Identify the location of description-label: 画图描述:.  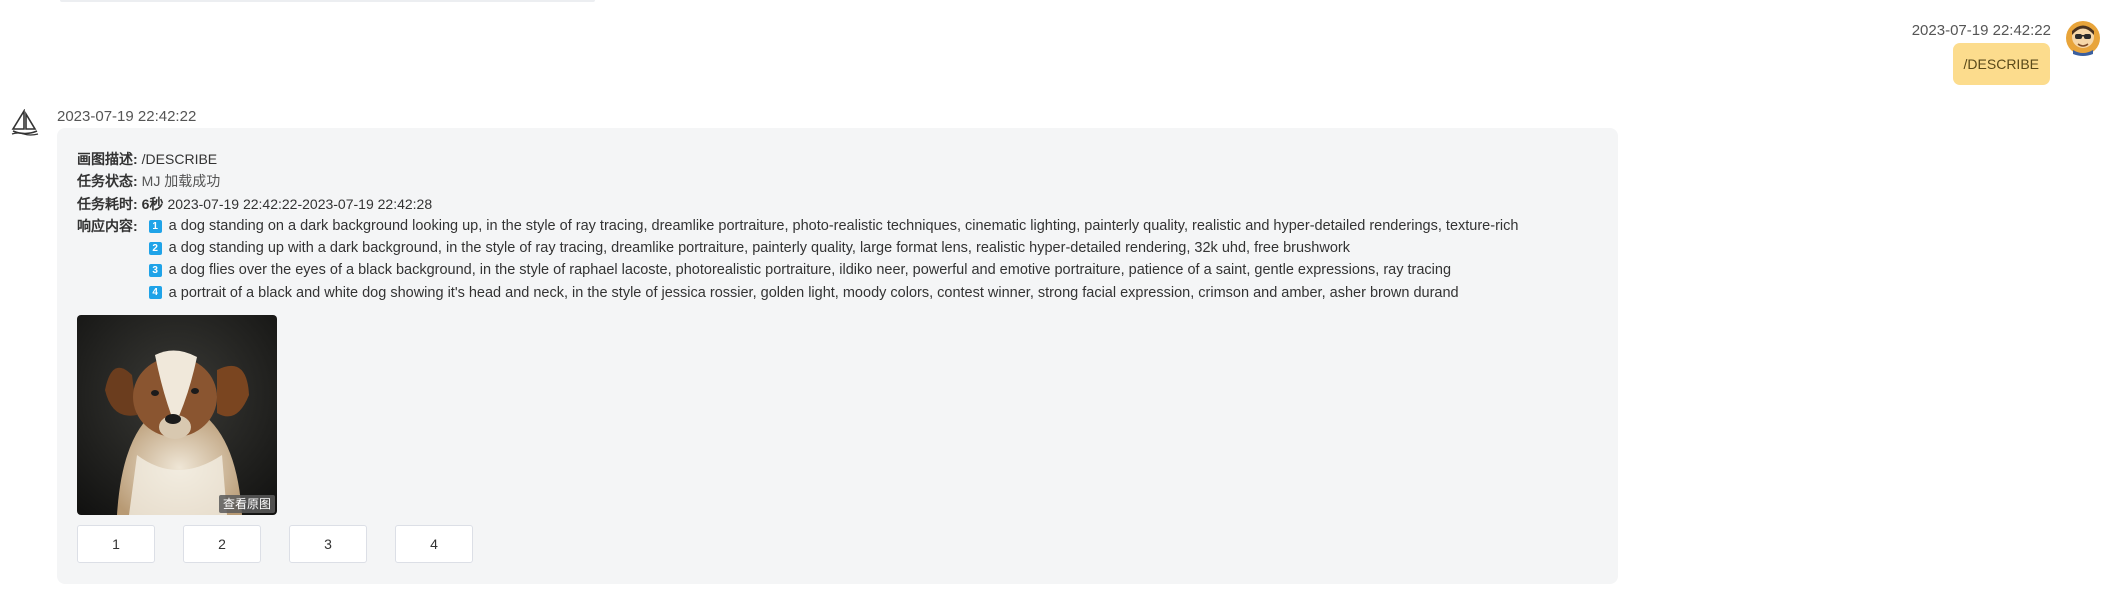
(107, 159).